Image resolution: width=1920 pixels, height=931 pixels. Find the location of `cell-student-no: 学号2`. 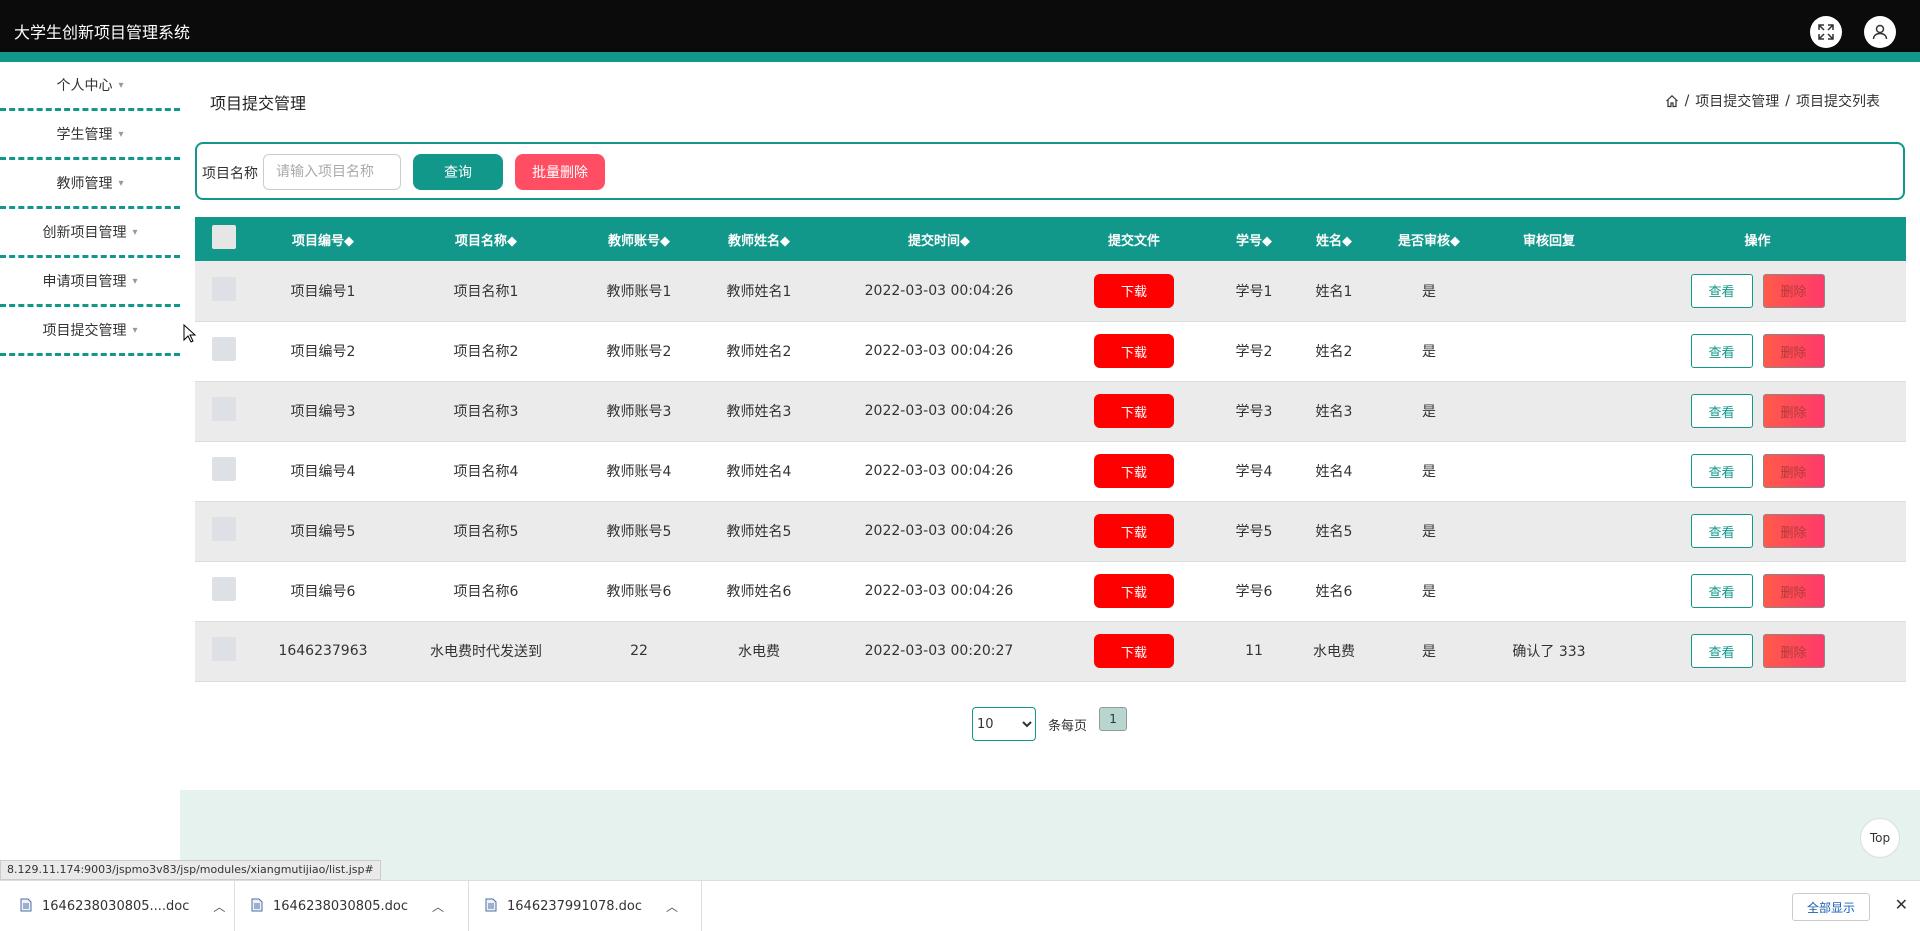

cell-student-no: 学号2 is located at coordinates (1254, 352).